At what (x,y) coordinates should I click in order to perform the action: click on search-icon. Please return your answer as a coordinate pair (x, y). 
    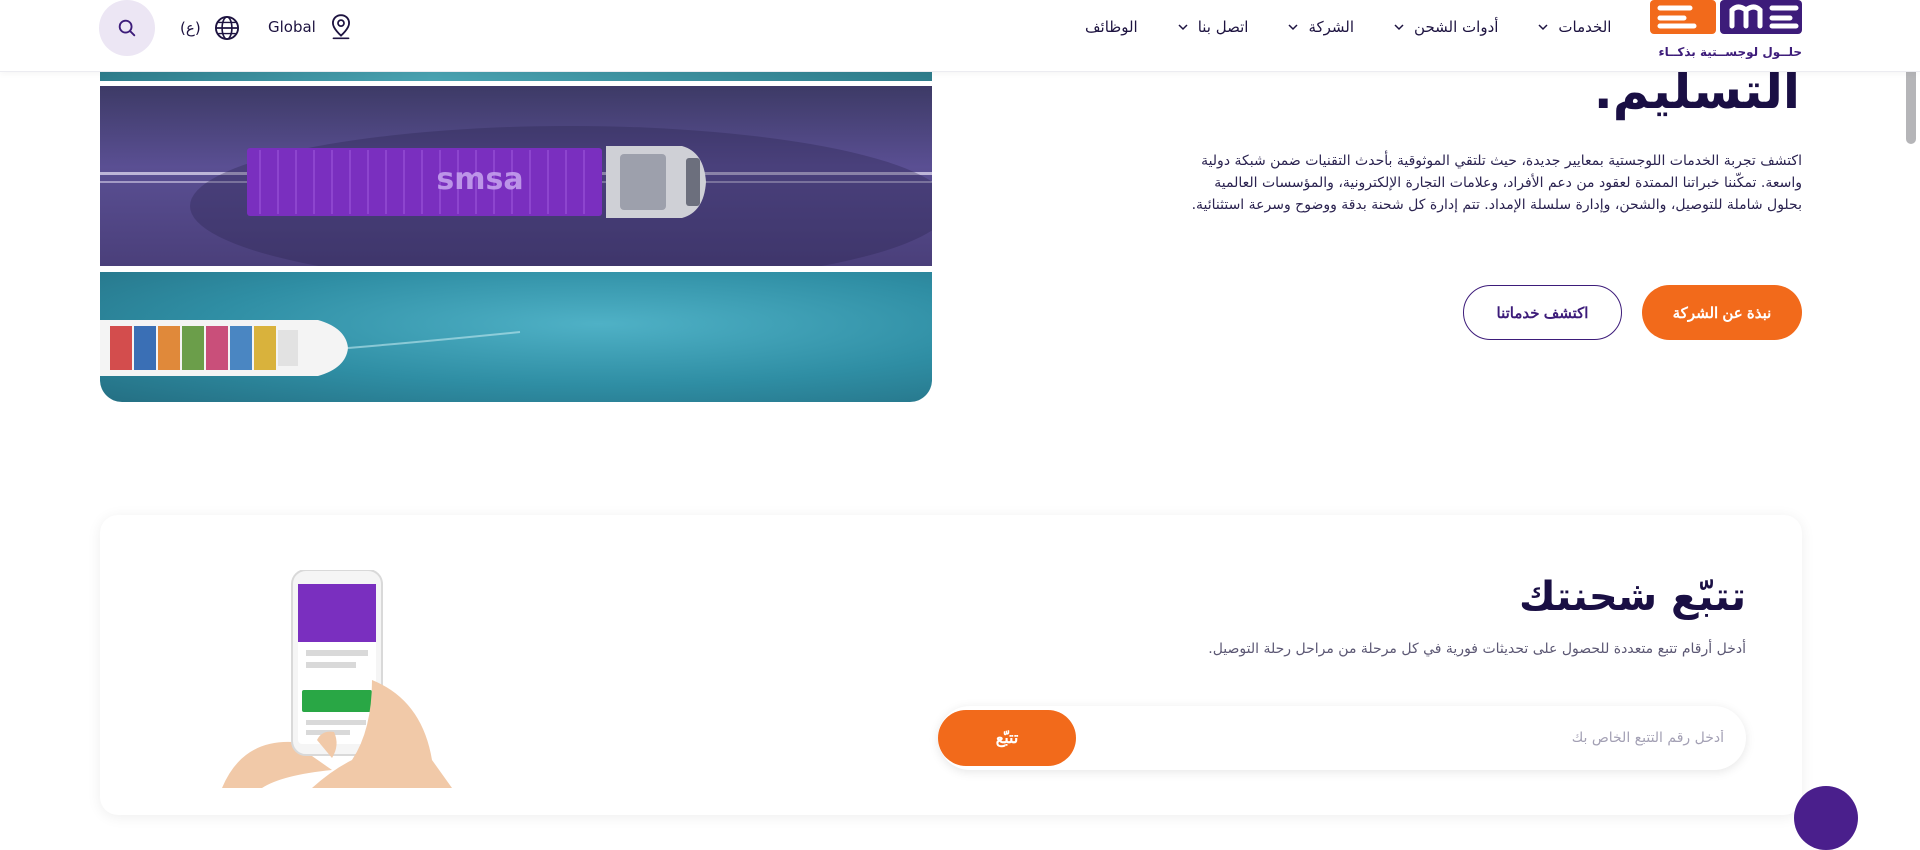
    Looking at the image, I should click on (127, 28).